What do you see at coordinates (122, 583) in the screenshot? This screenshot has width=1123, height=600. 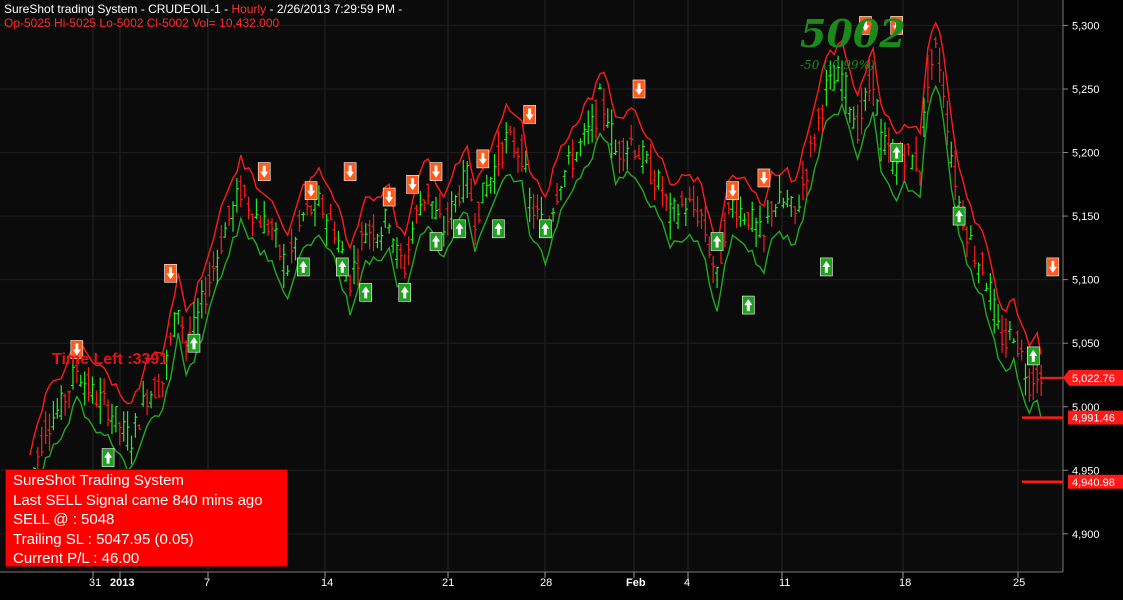 I see `time-axis-label: 2013` at bounding box center [122, 583].